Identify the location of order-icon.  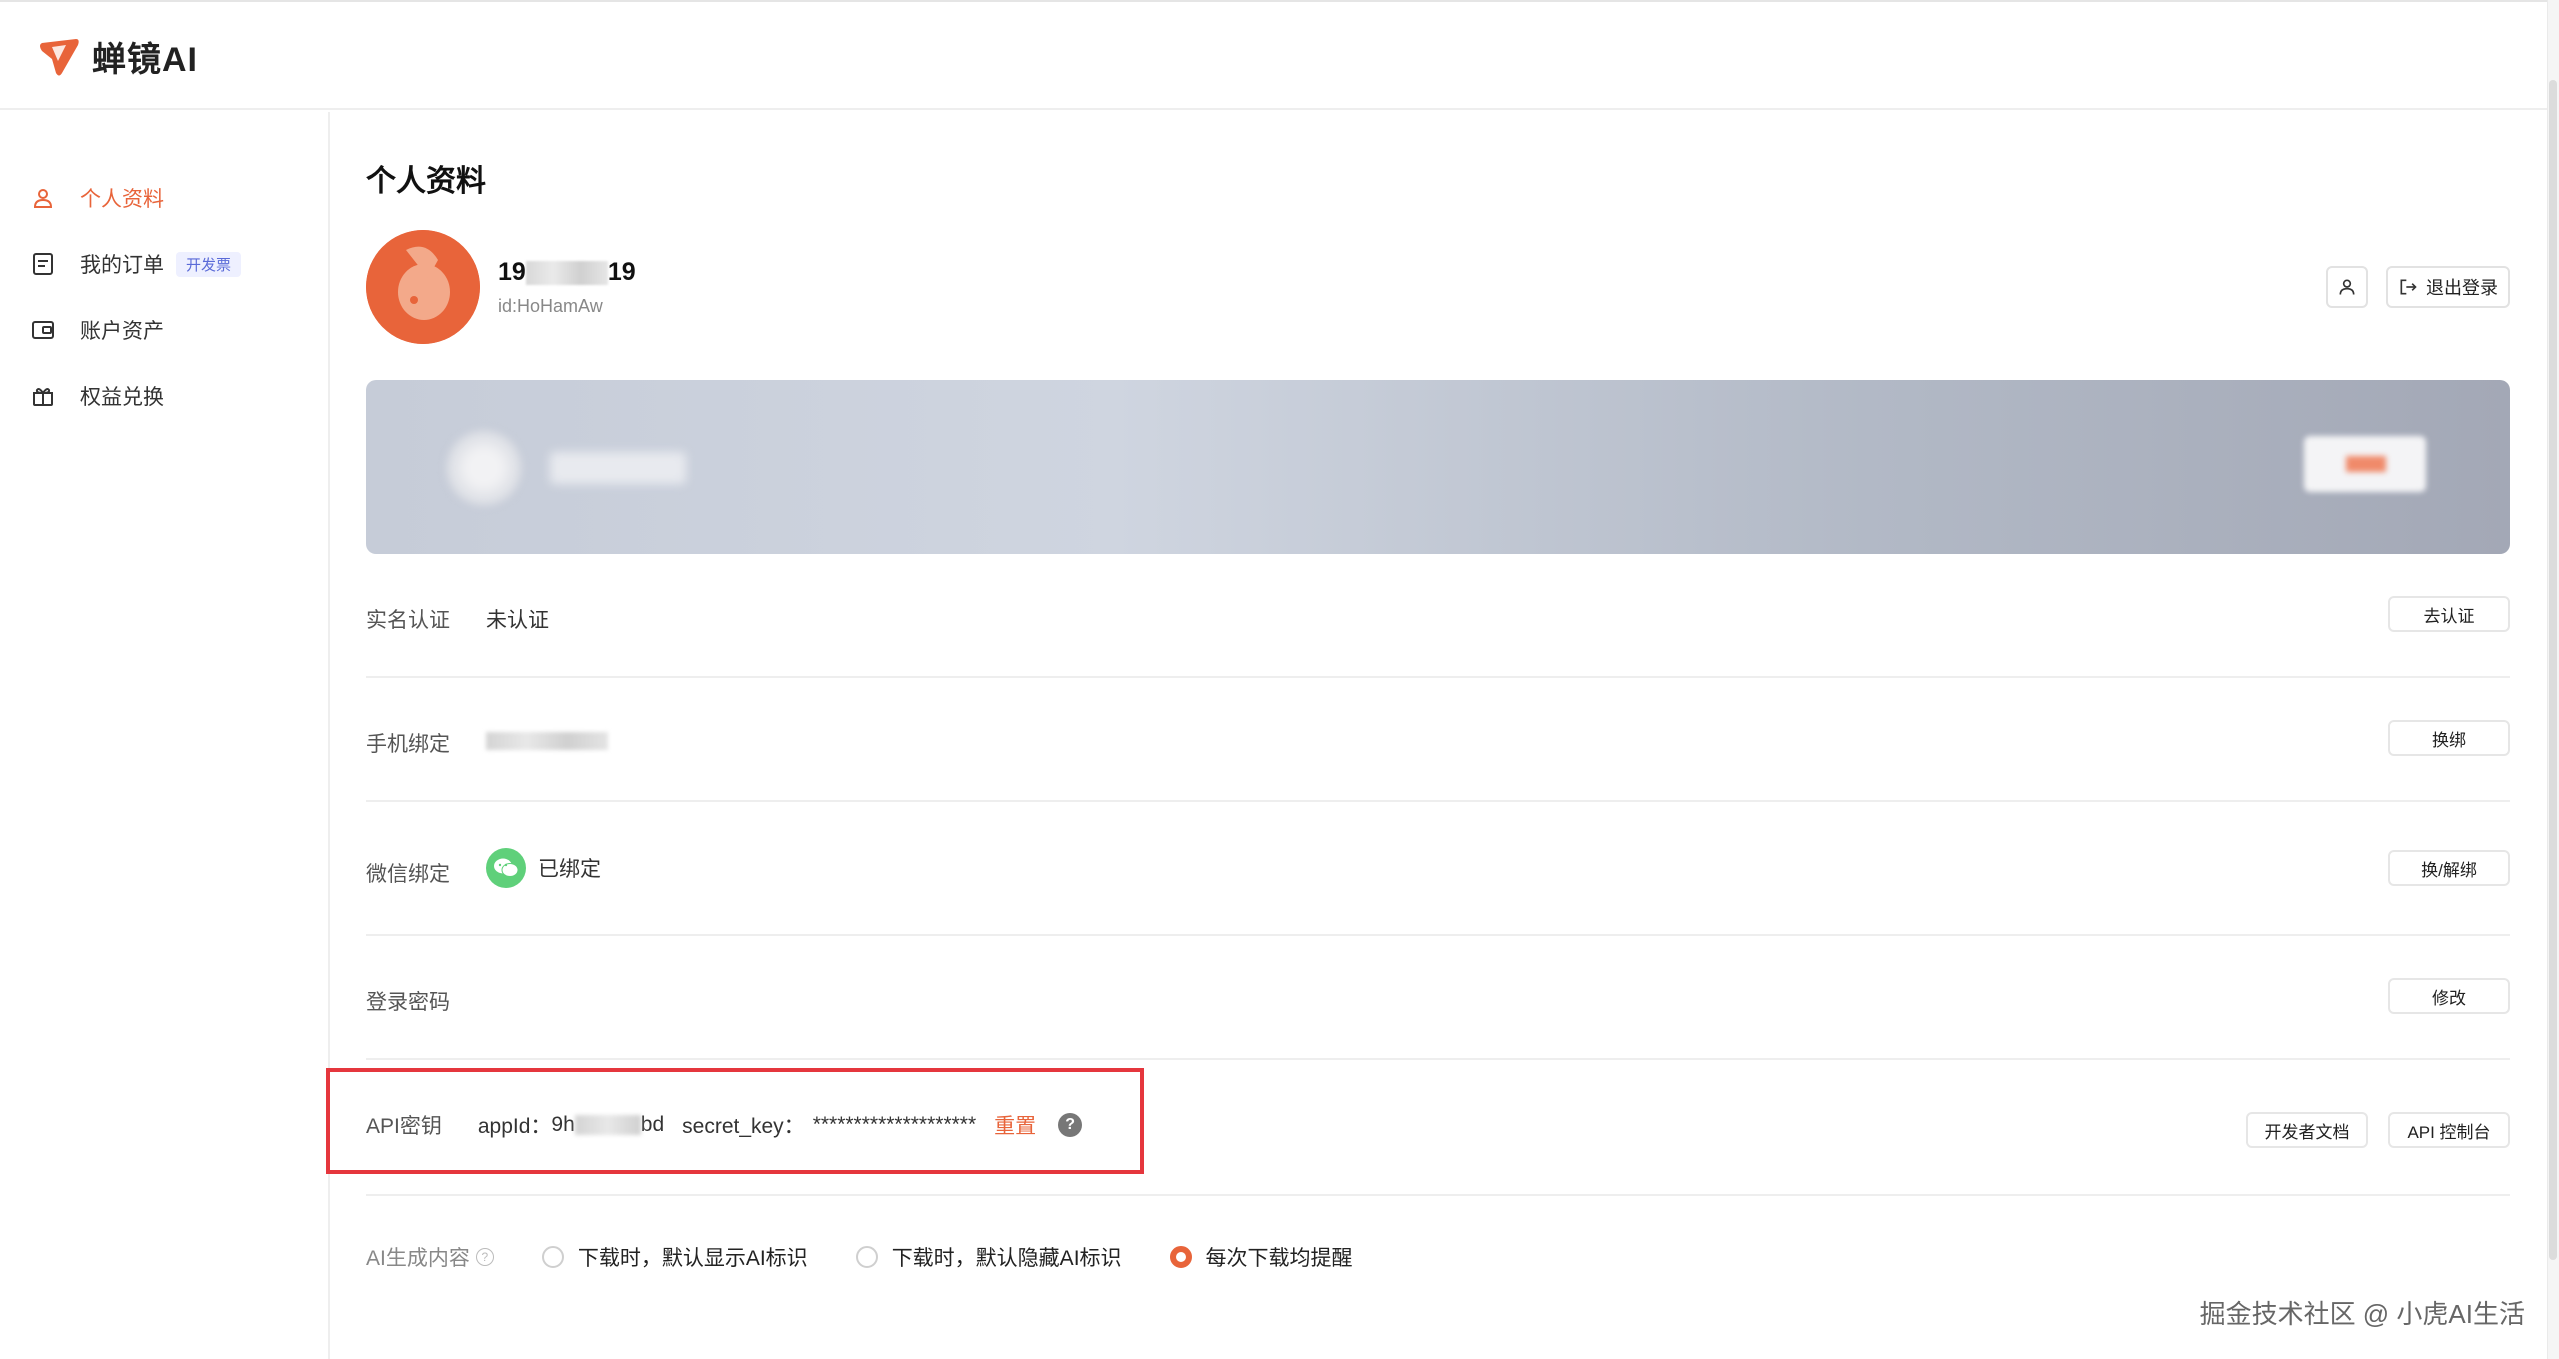
(43, 264).